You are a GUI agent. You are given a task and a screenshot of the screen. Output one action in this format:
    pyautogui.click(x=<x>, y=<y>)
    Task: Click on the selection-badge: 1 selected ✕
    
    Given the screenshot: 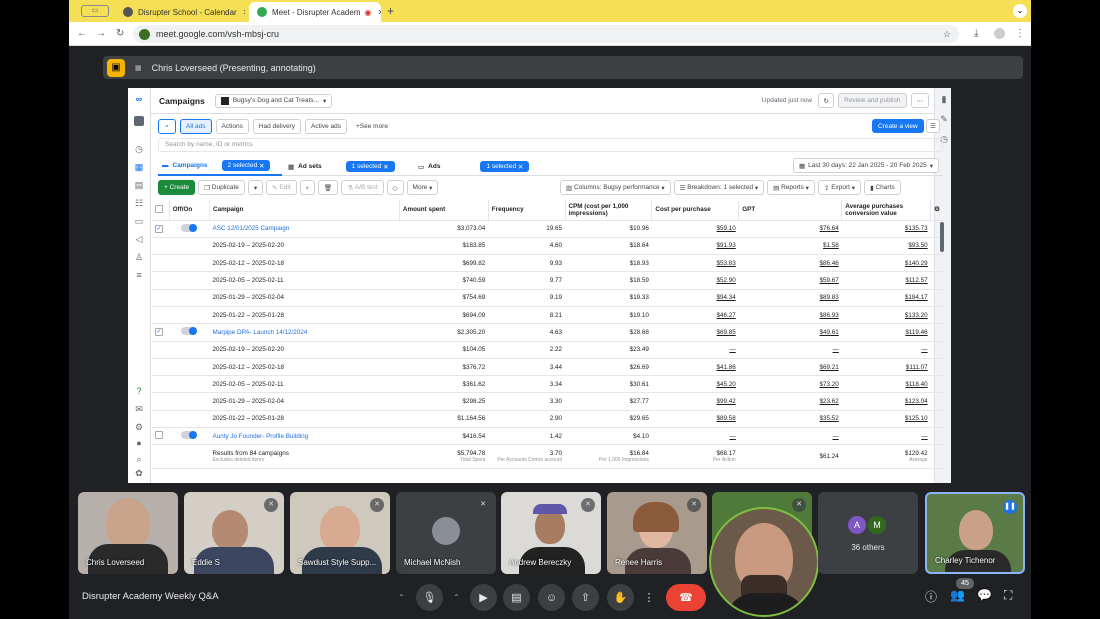 What is the action you would take?
    pyautogui.click(x=505, y=166)
    